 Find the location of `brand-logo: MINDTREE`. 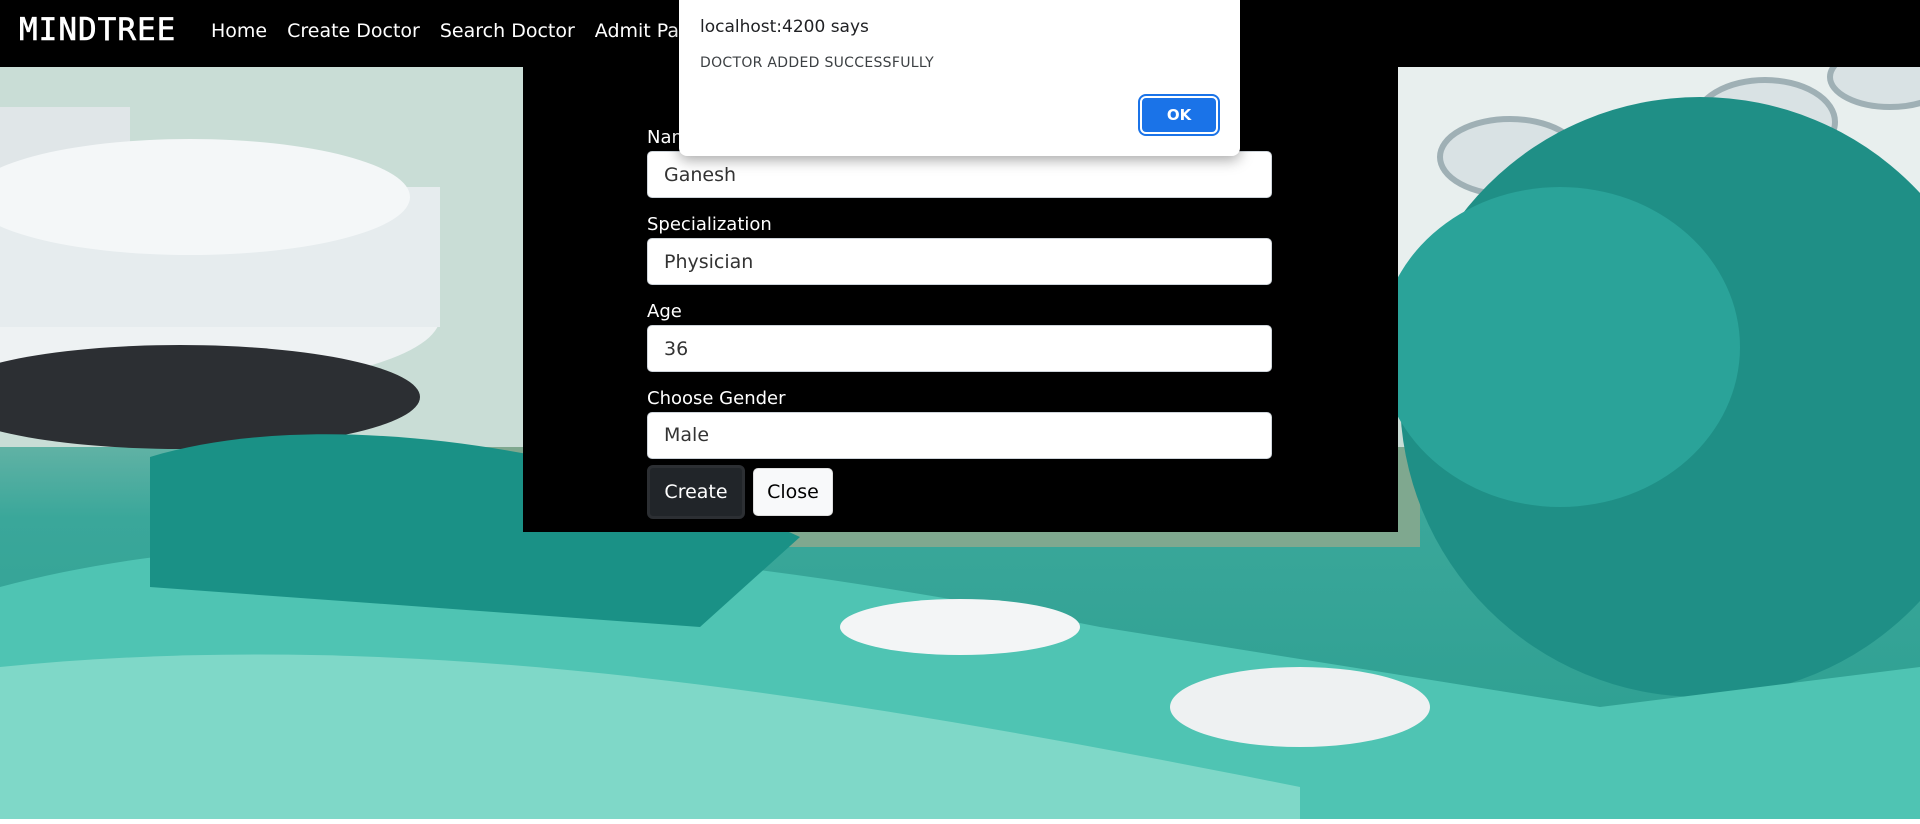

brand-logo: MINDTREE is located at coordinates (97, 30).